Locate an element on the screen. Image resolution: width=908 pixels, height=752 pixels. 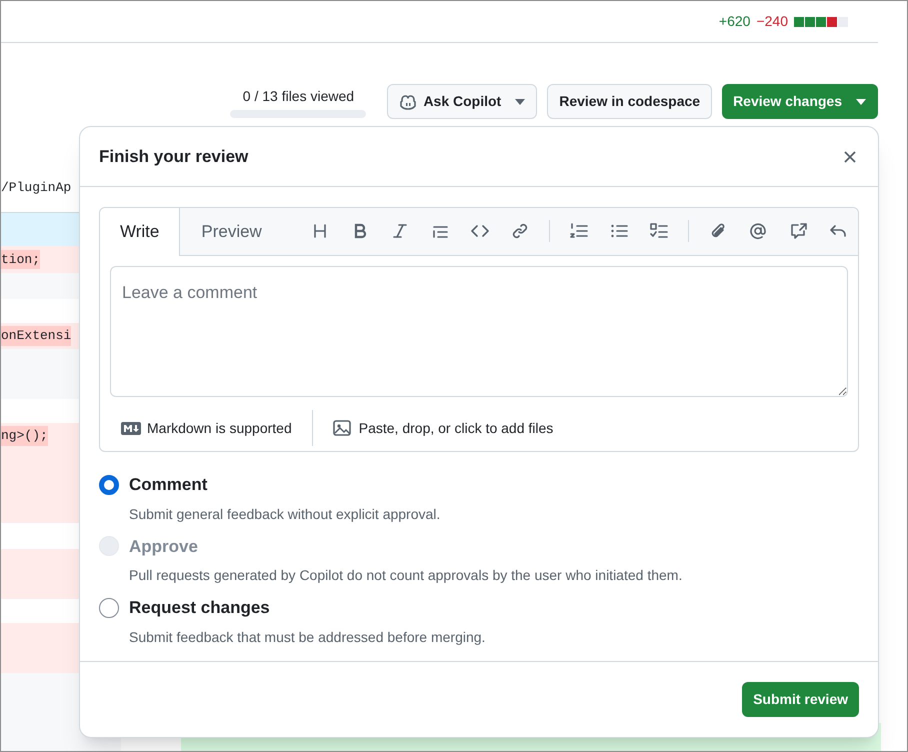
markdown-icon is located at coordinates (131, 428).